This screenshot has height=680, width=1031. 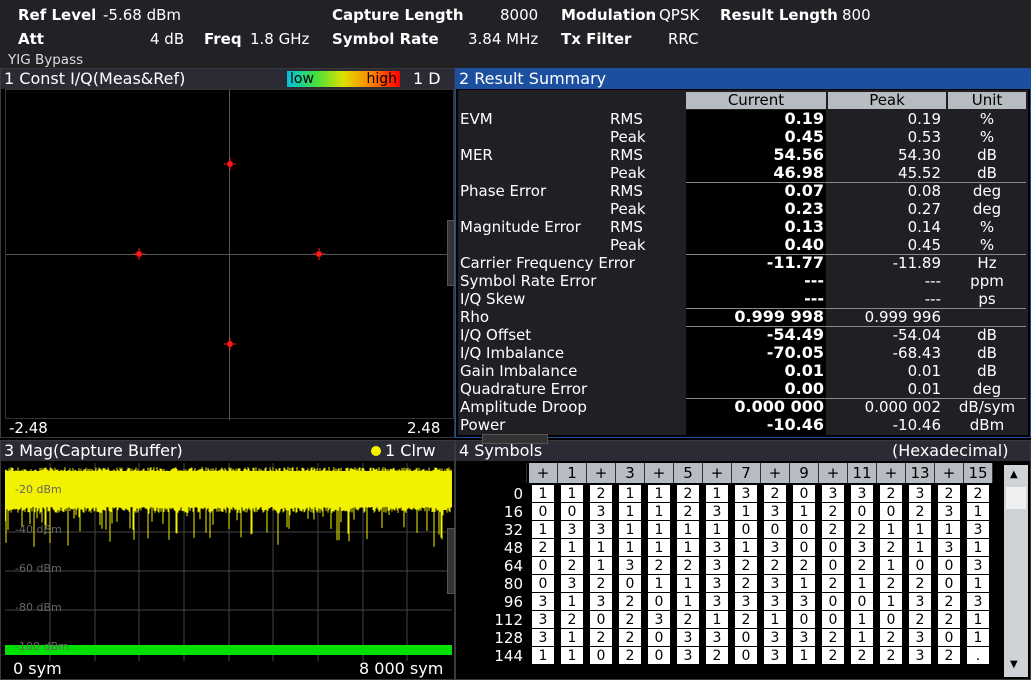 I want to click on capture-buffer-title-bar: 3 Mag(Capture Buffer) 1 Clrw, so click(x=227, y=451).